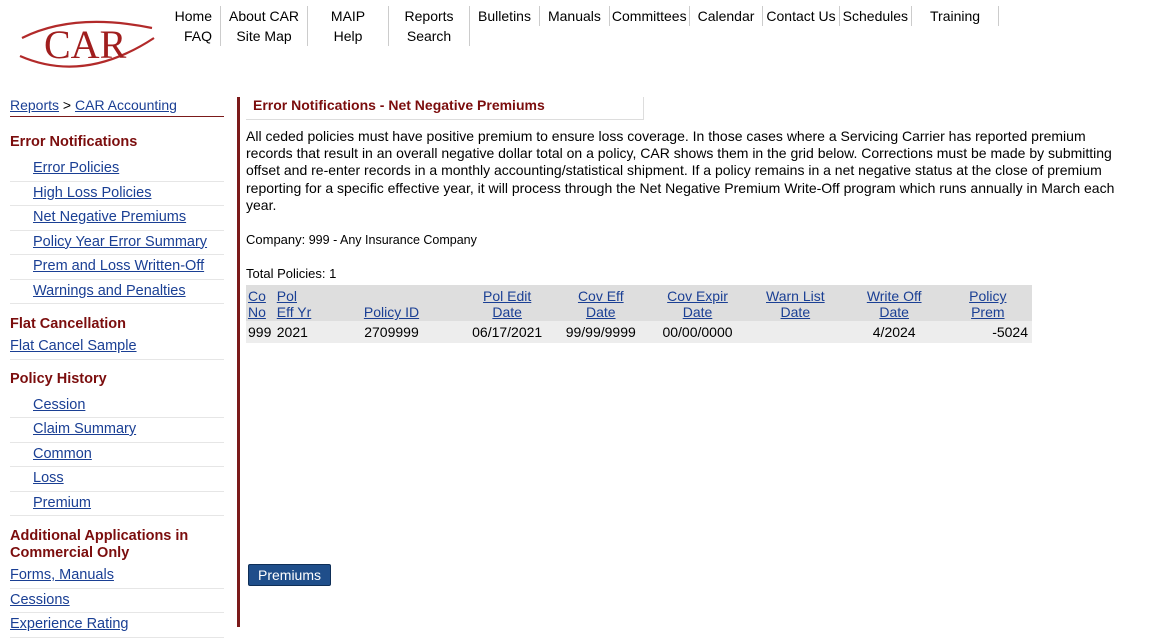 The image size is (1154, 638). I want to click on sidebar-item-claim-summary: Claim Summary, so click(117, 430).